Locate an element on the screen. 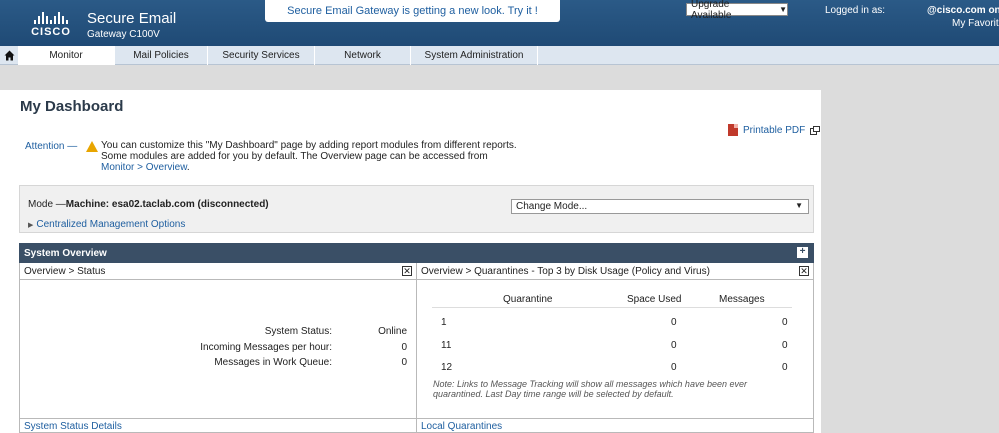  status-row-label: Messages in Work Queue: is located at coordinates (273, 362).